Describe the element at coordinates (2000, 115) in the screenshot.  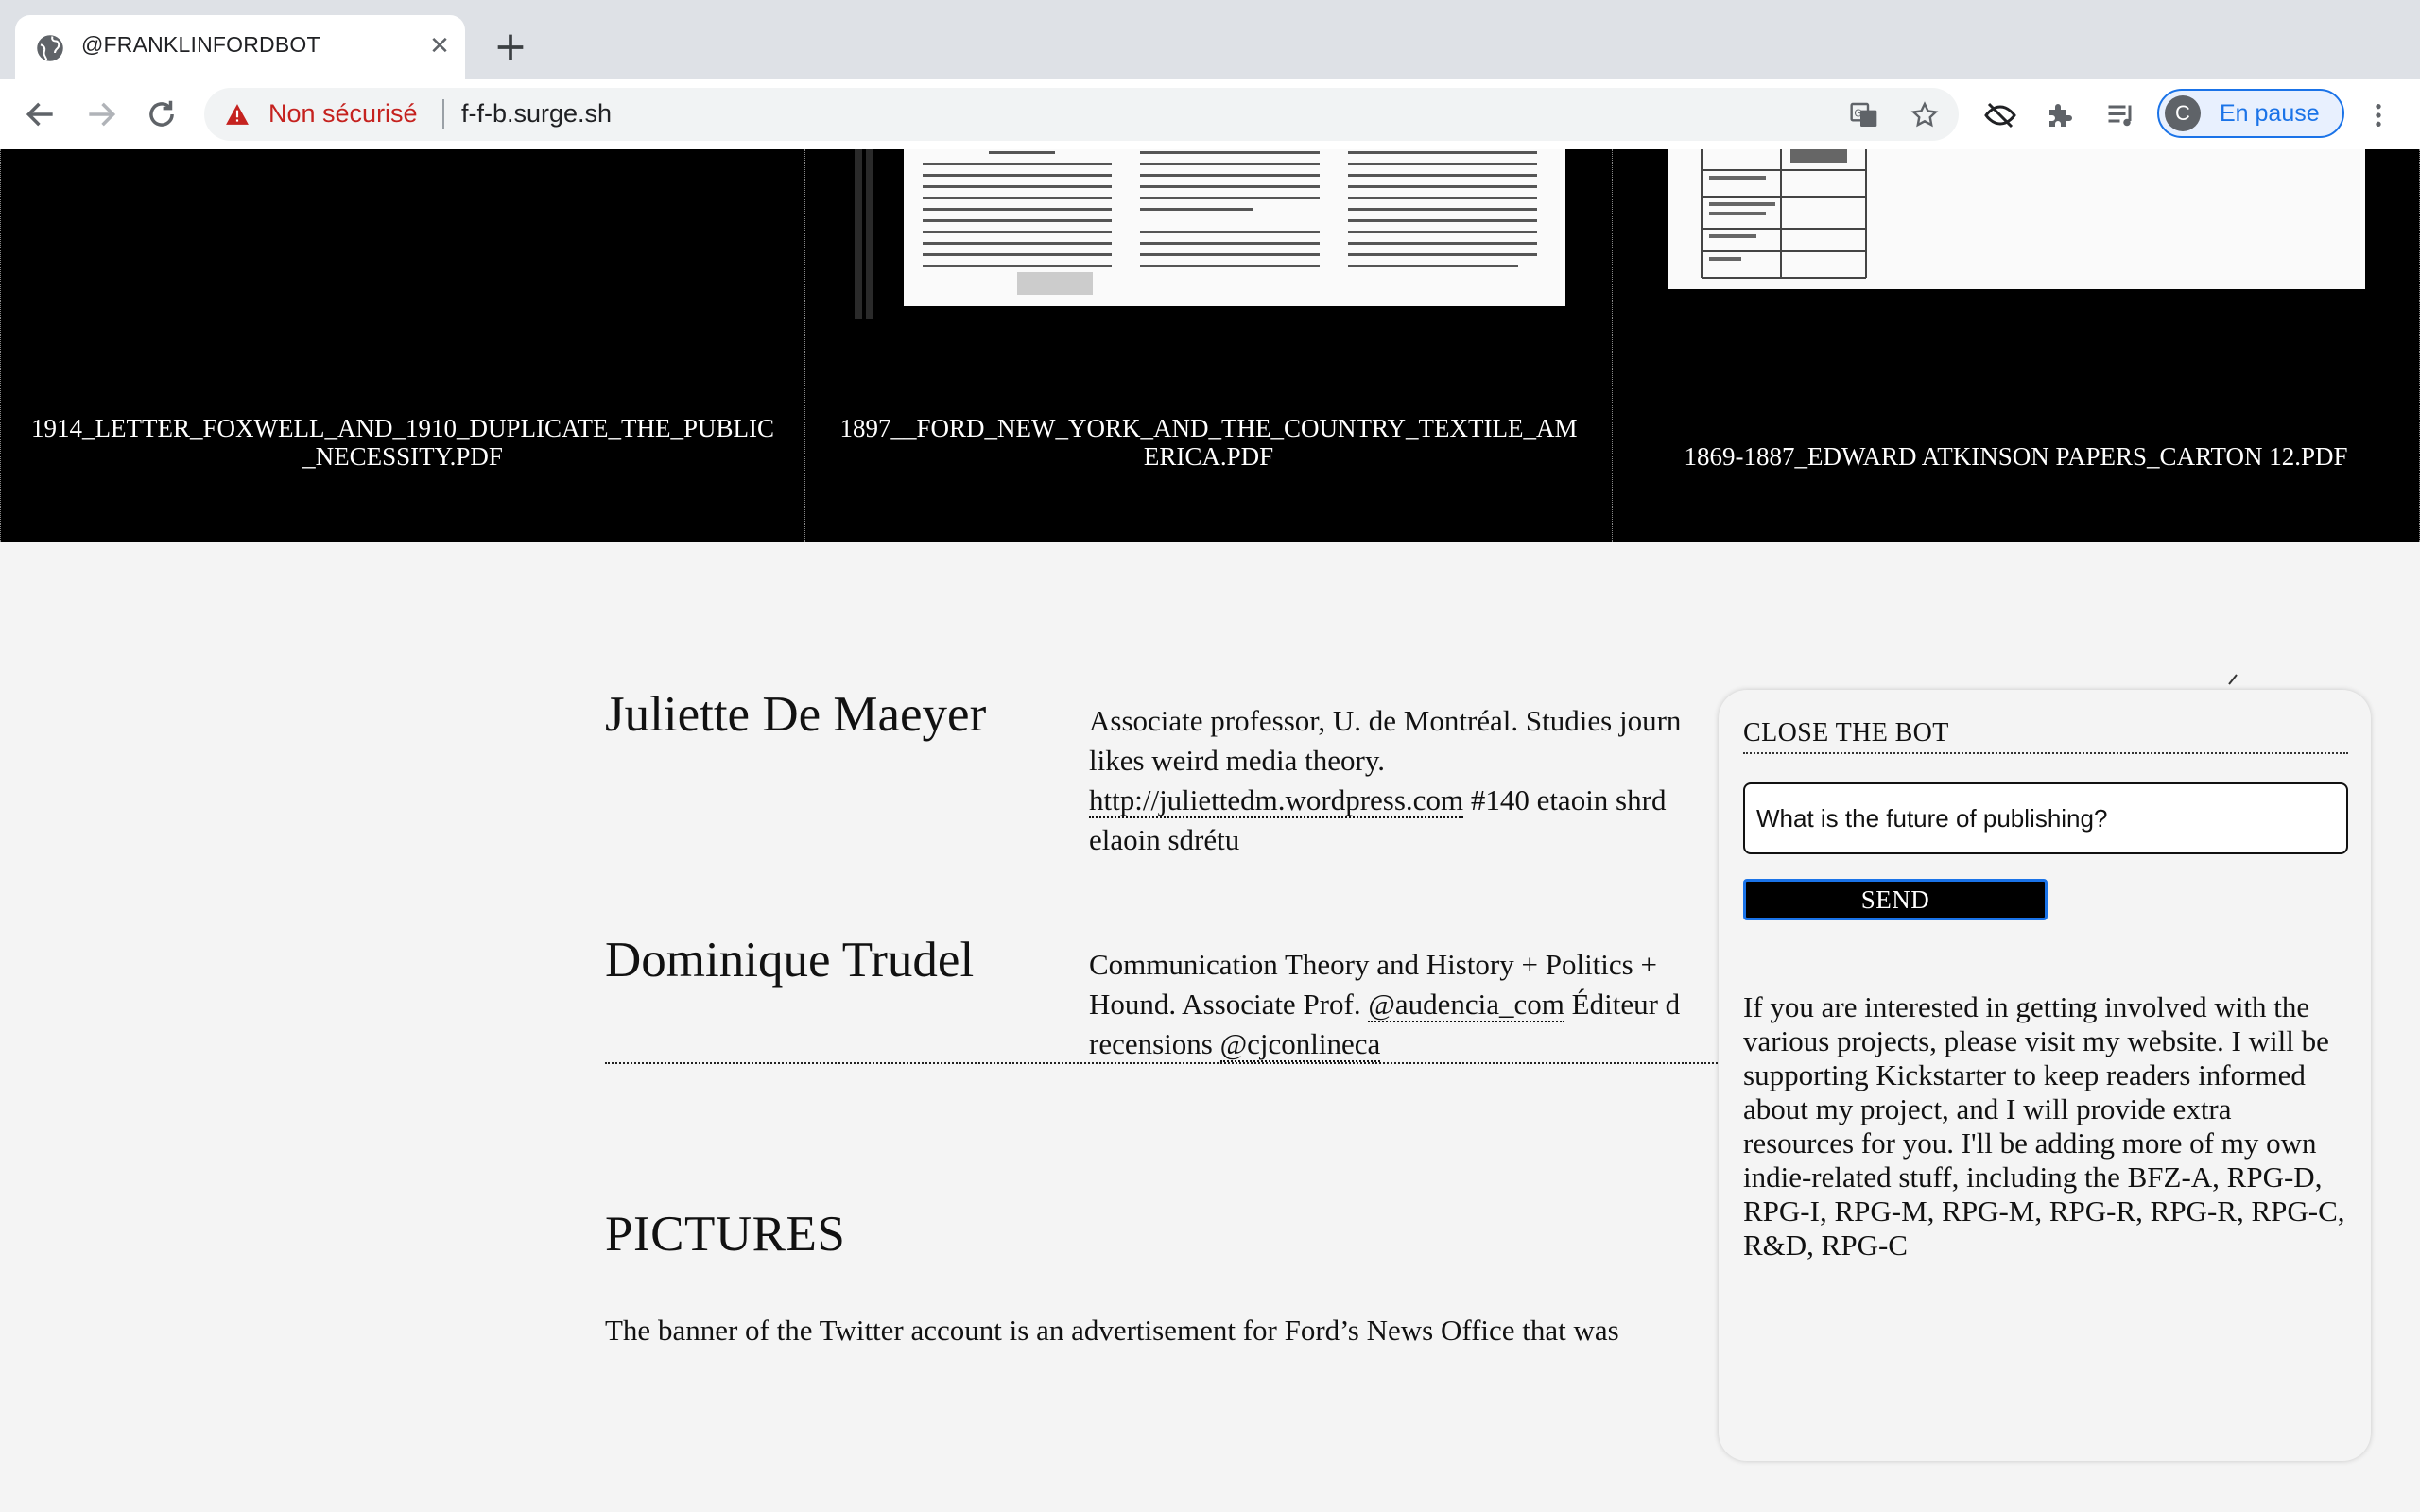
I see `extension-eye-icon` at that location.